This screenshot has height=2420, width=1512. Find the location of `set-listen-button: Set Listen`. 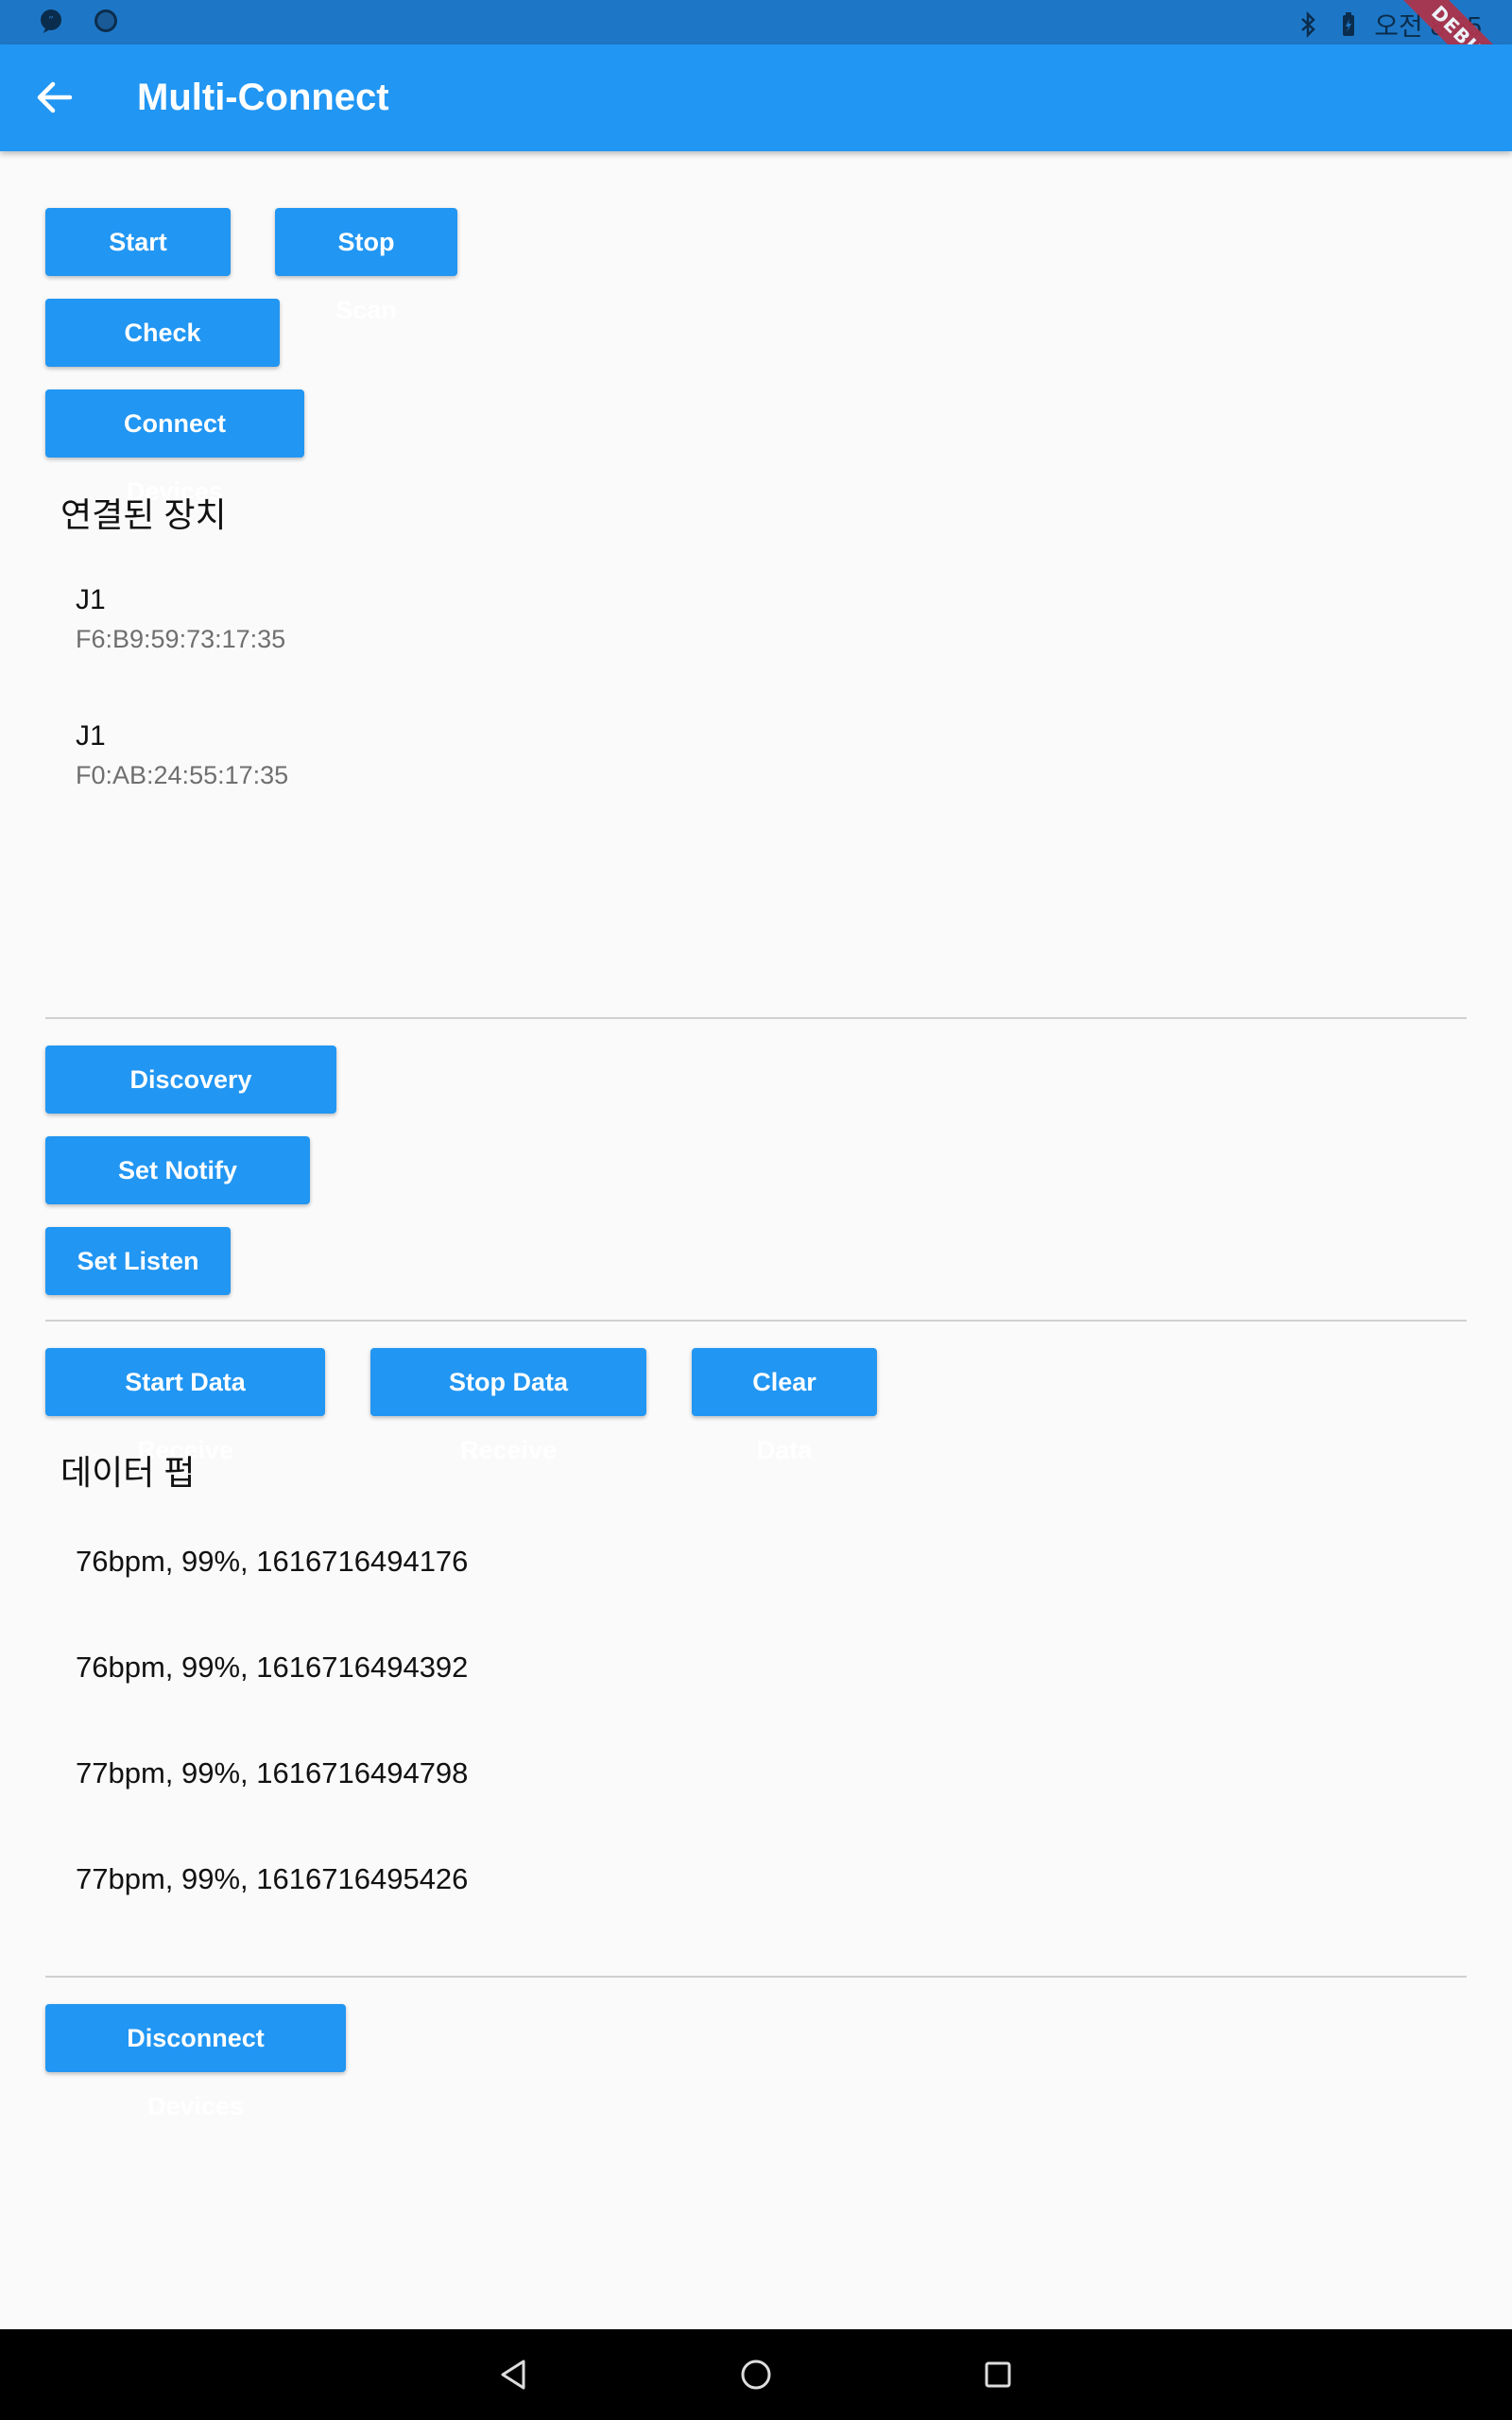

set-listen-button: Set Listen is located at coordinates (138, 1261).